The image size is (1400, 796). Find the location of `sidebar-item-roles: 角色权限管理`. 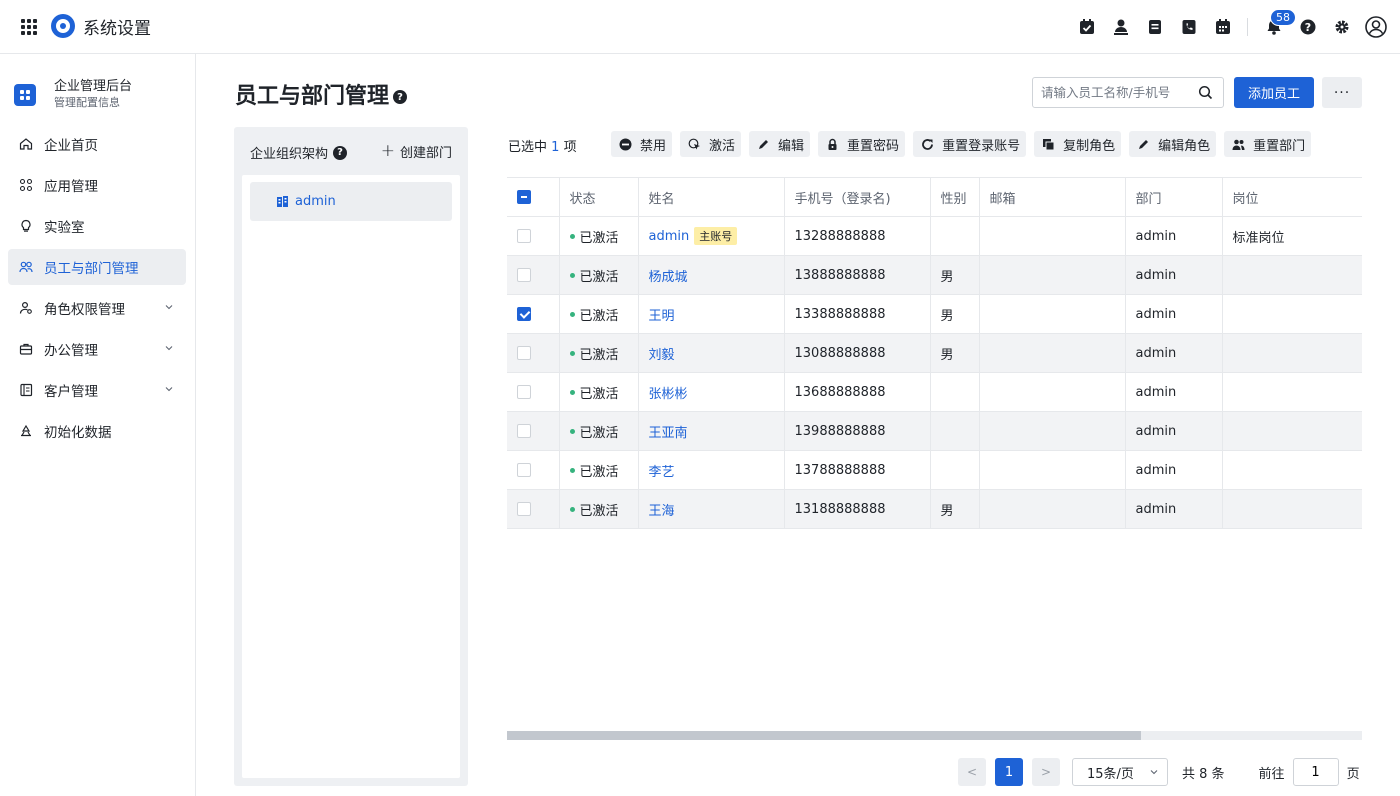

sidebar-item-roles: 角色权限管理 is located at coordinates (97, 308).